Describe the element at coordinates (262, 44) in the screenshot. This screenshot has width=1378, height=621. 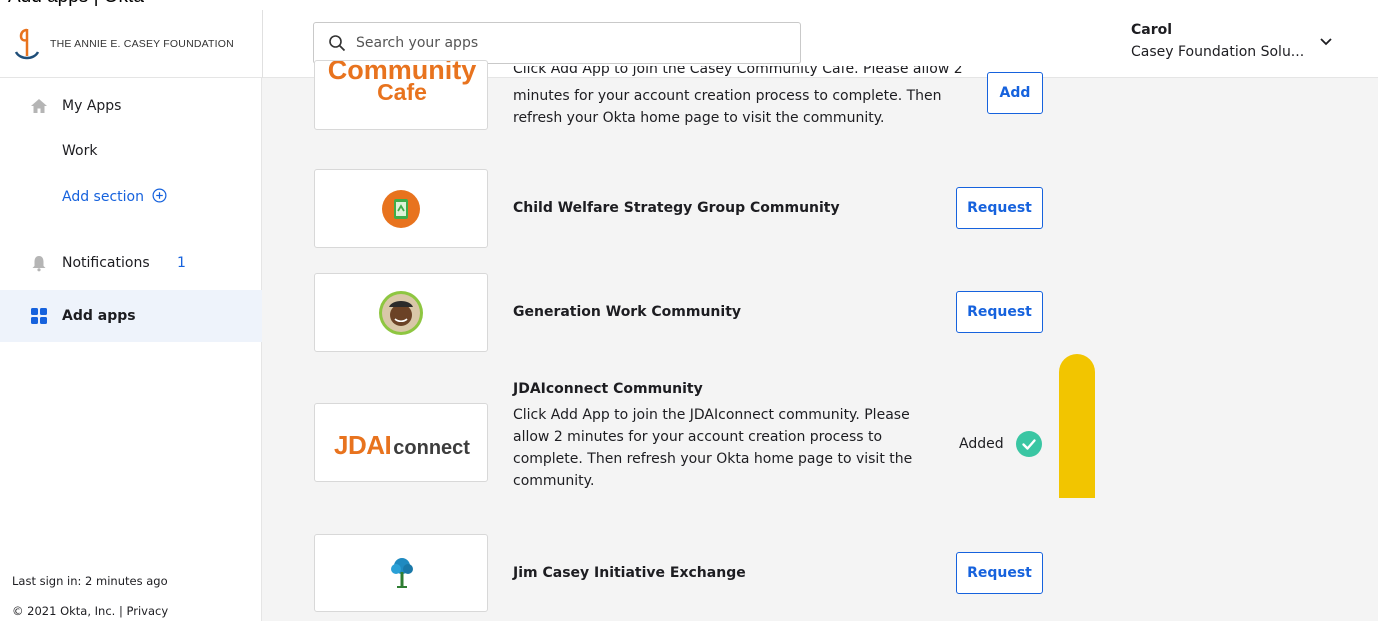
I see `header-divider` at that location.